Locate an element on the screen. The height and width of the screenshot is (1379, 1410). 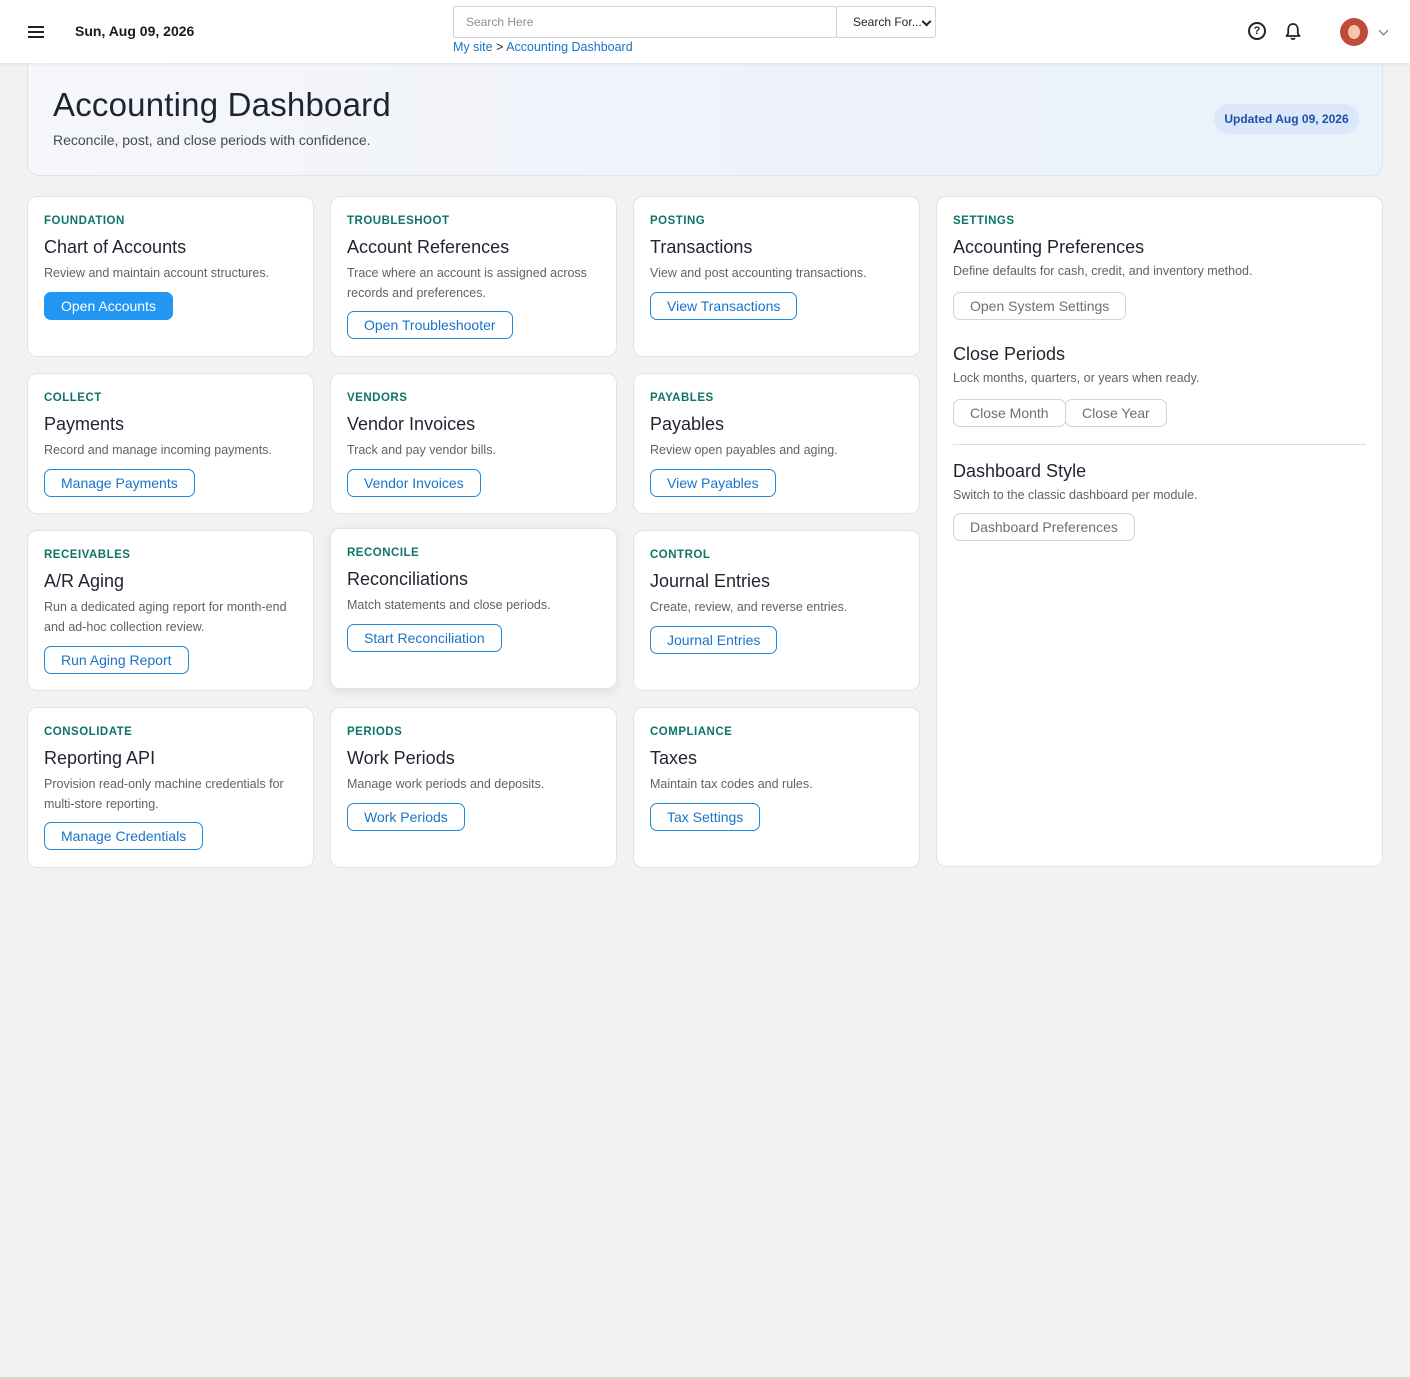
manage-payments-button: Manage Payments is located at coordinates (119, 483).